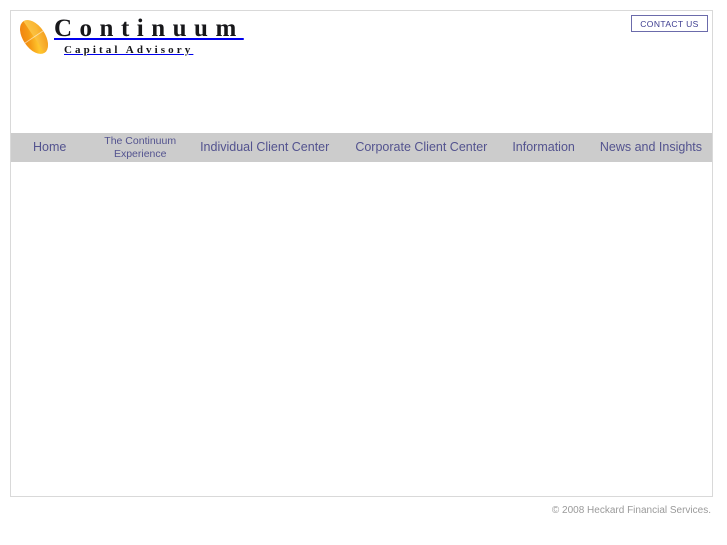  I want to click on nav-item-individual-client-center: Individual Client Center, so click(264, 146).